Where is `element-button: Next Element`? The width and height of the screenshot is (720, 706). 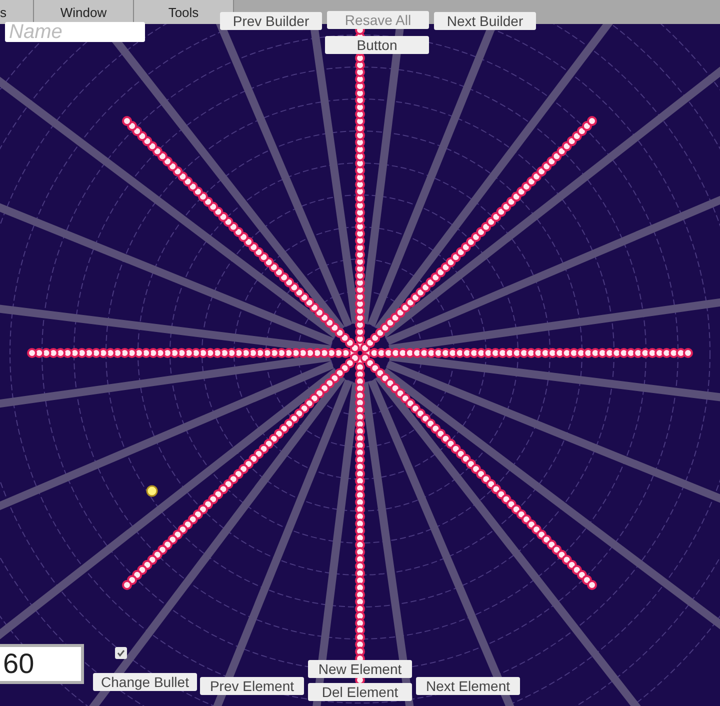 element-button: Next Element is located at coordinates (468, 686).